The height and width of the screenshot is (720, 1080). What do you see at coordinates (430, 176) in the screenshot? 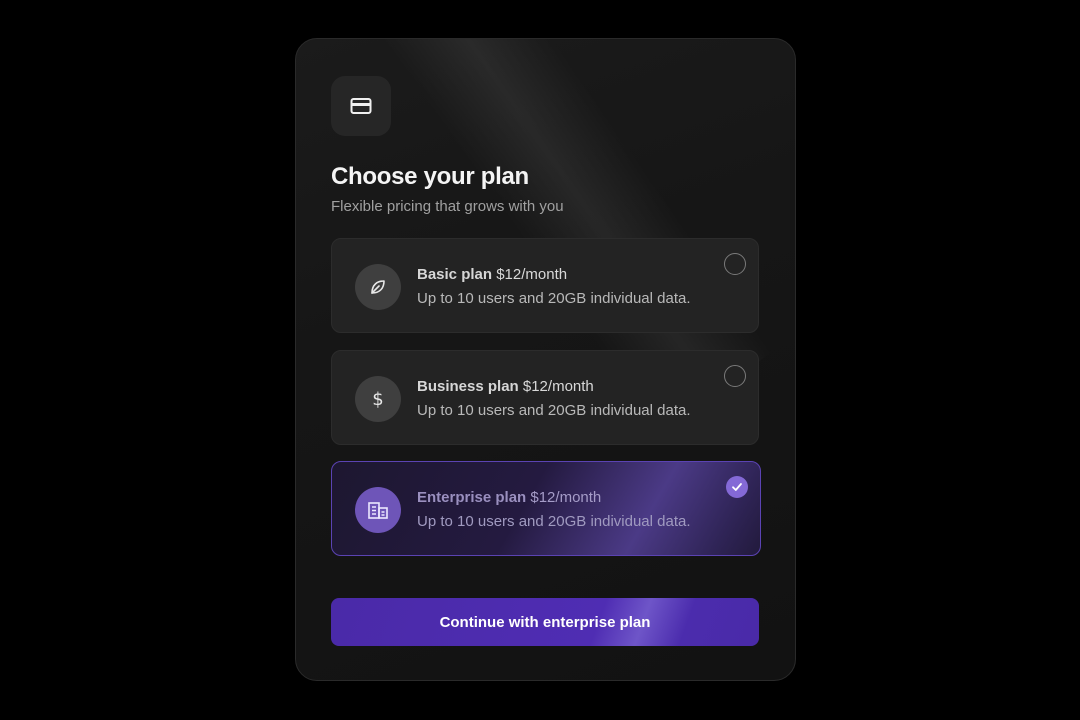
I see `page-title: Choose your plan` at bounding box center [430, 176].